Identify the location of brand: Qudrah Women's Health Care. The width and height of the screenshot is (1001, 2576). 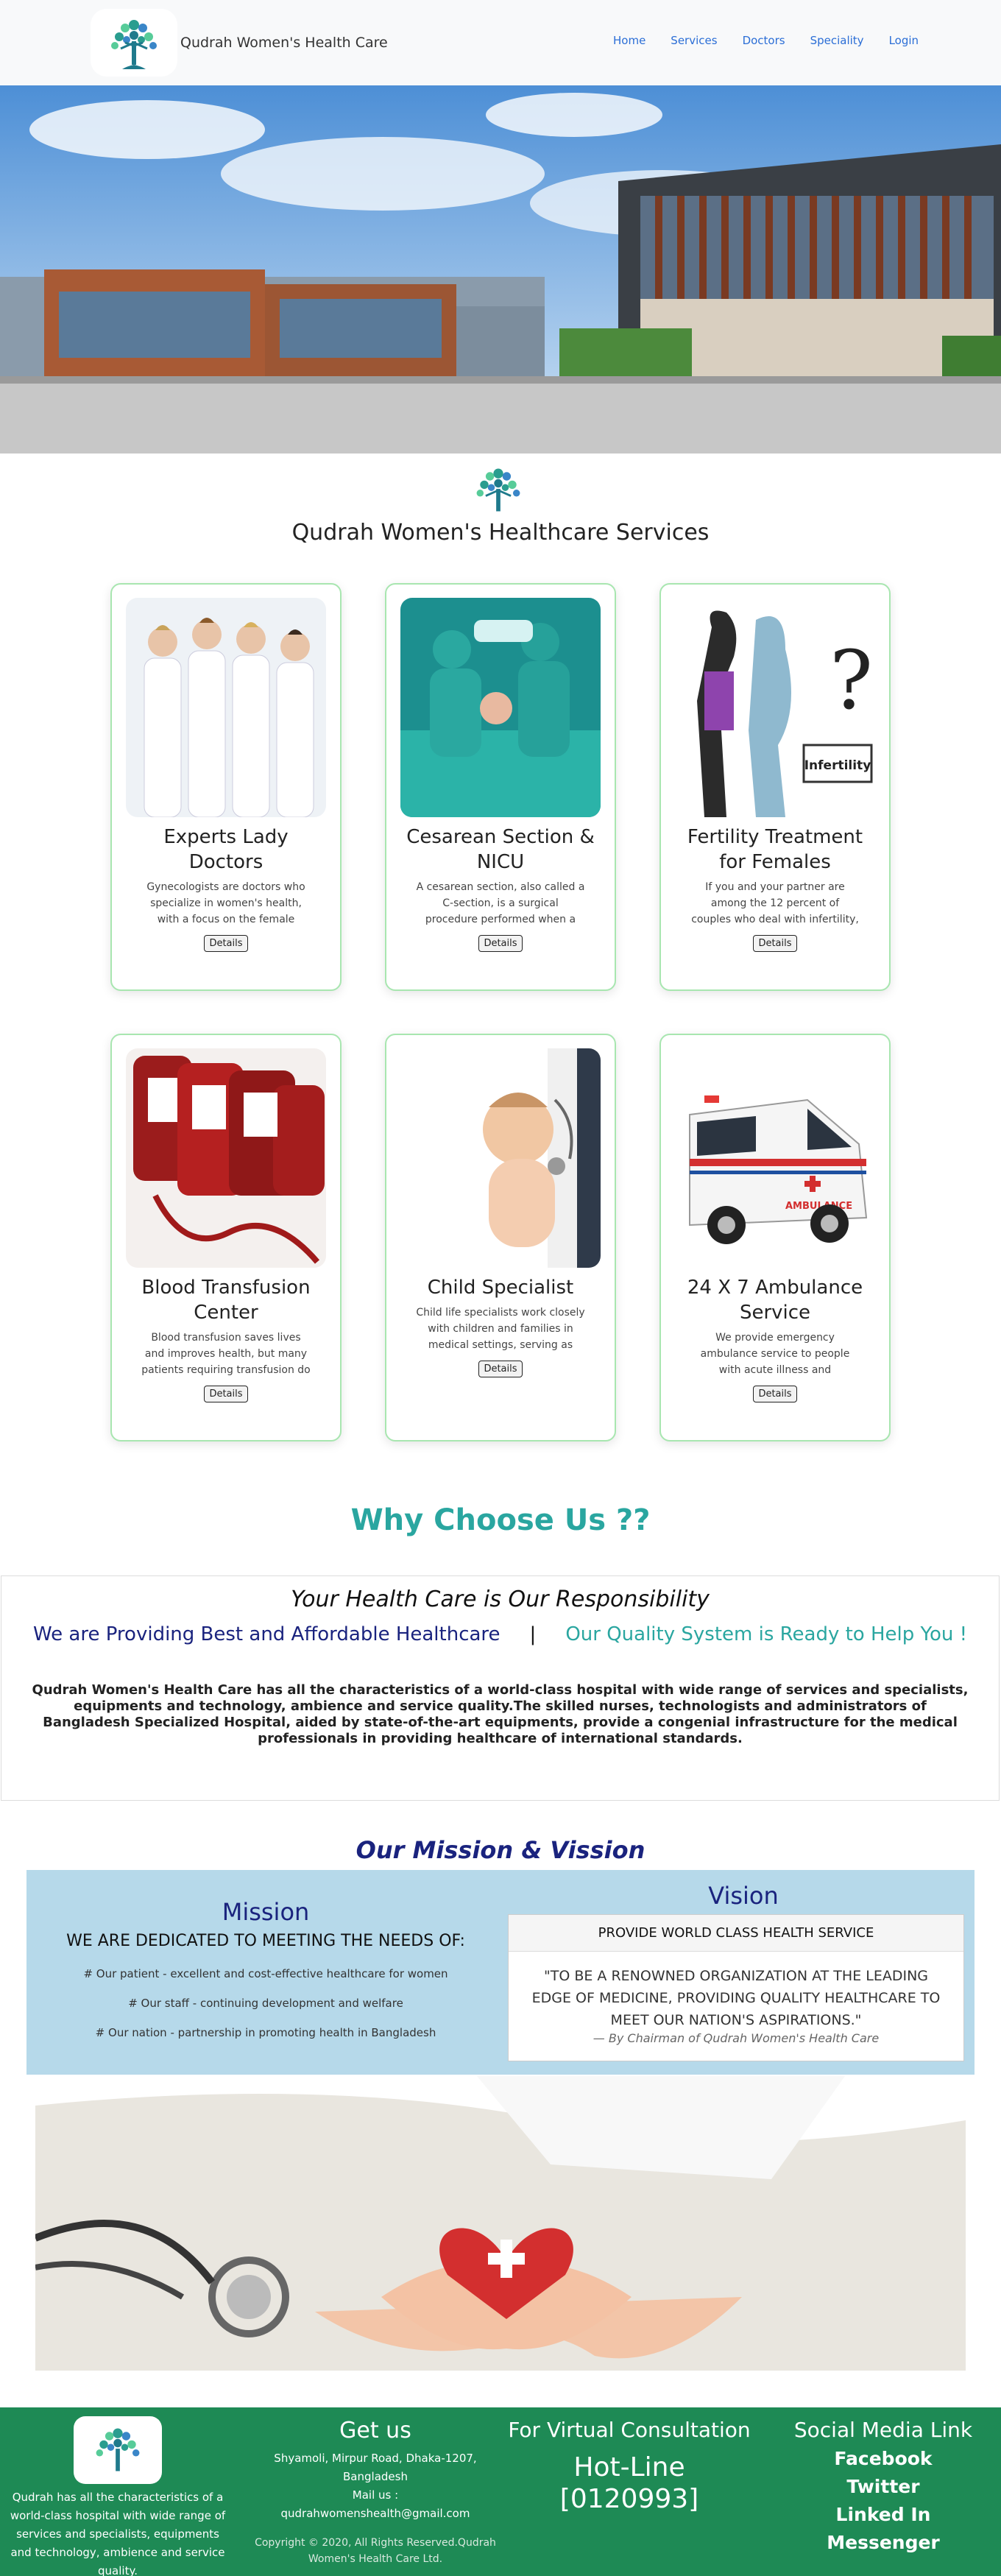
(239, 43).